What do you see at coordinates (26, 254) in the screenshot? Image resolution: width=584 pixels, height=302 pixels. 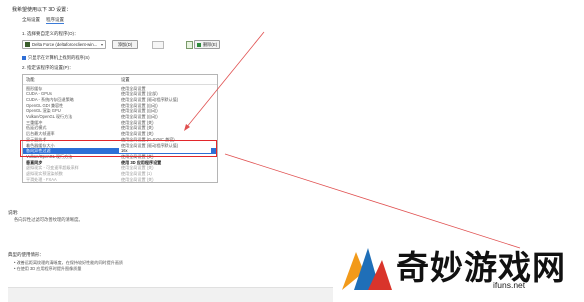 I see `usage-label: 典型的使用情形：` at bounding box center [26, 254].